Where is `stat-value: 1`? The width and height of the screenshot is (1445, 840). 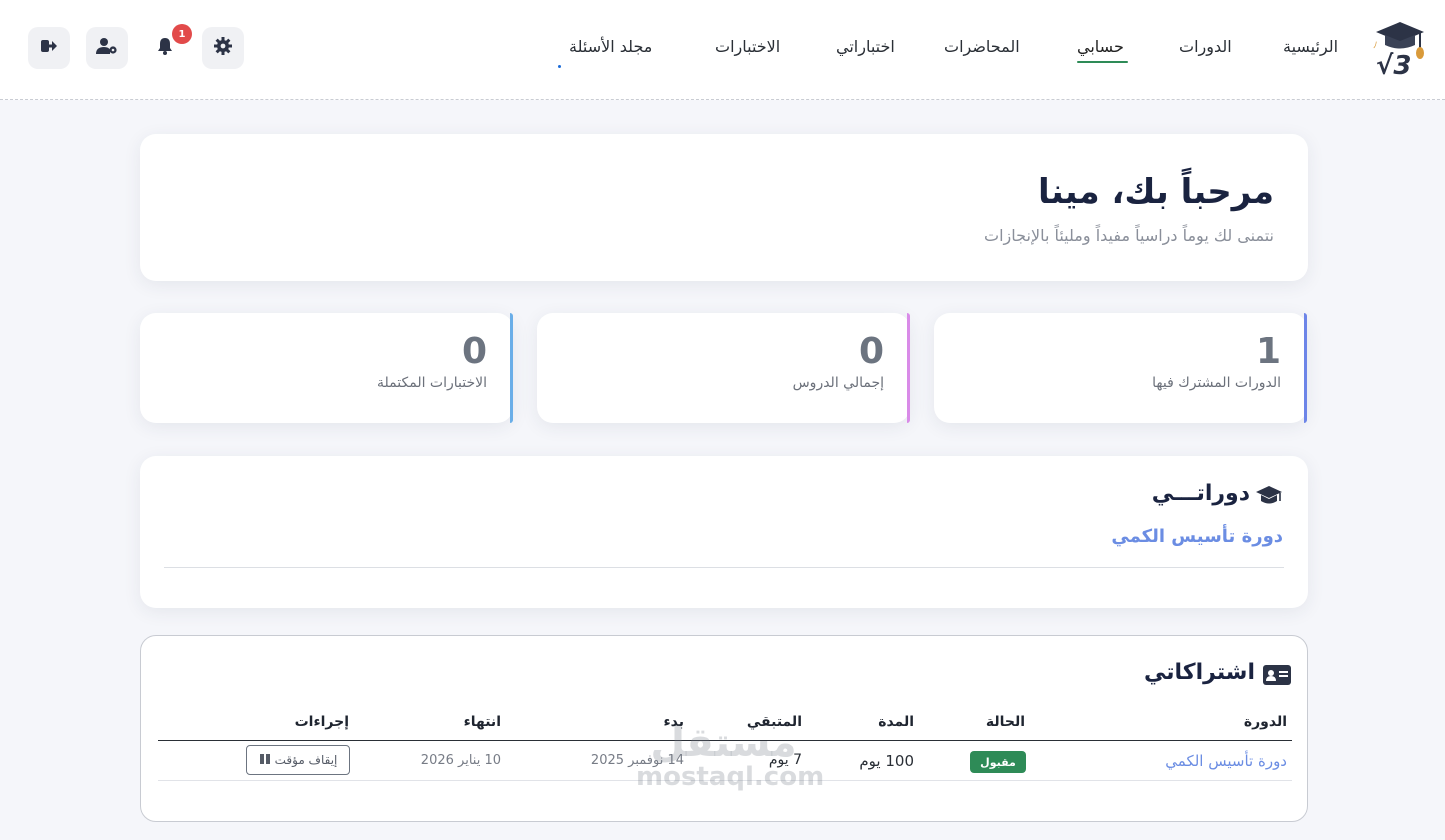
stat-value: 1 is located at coordinates (1268, 351).